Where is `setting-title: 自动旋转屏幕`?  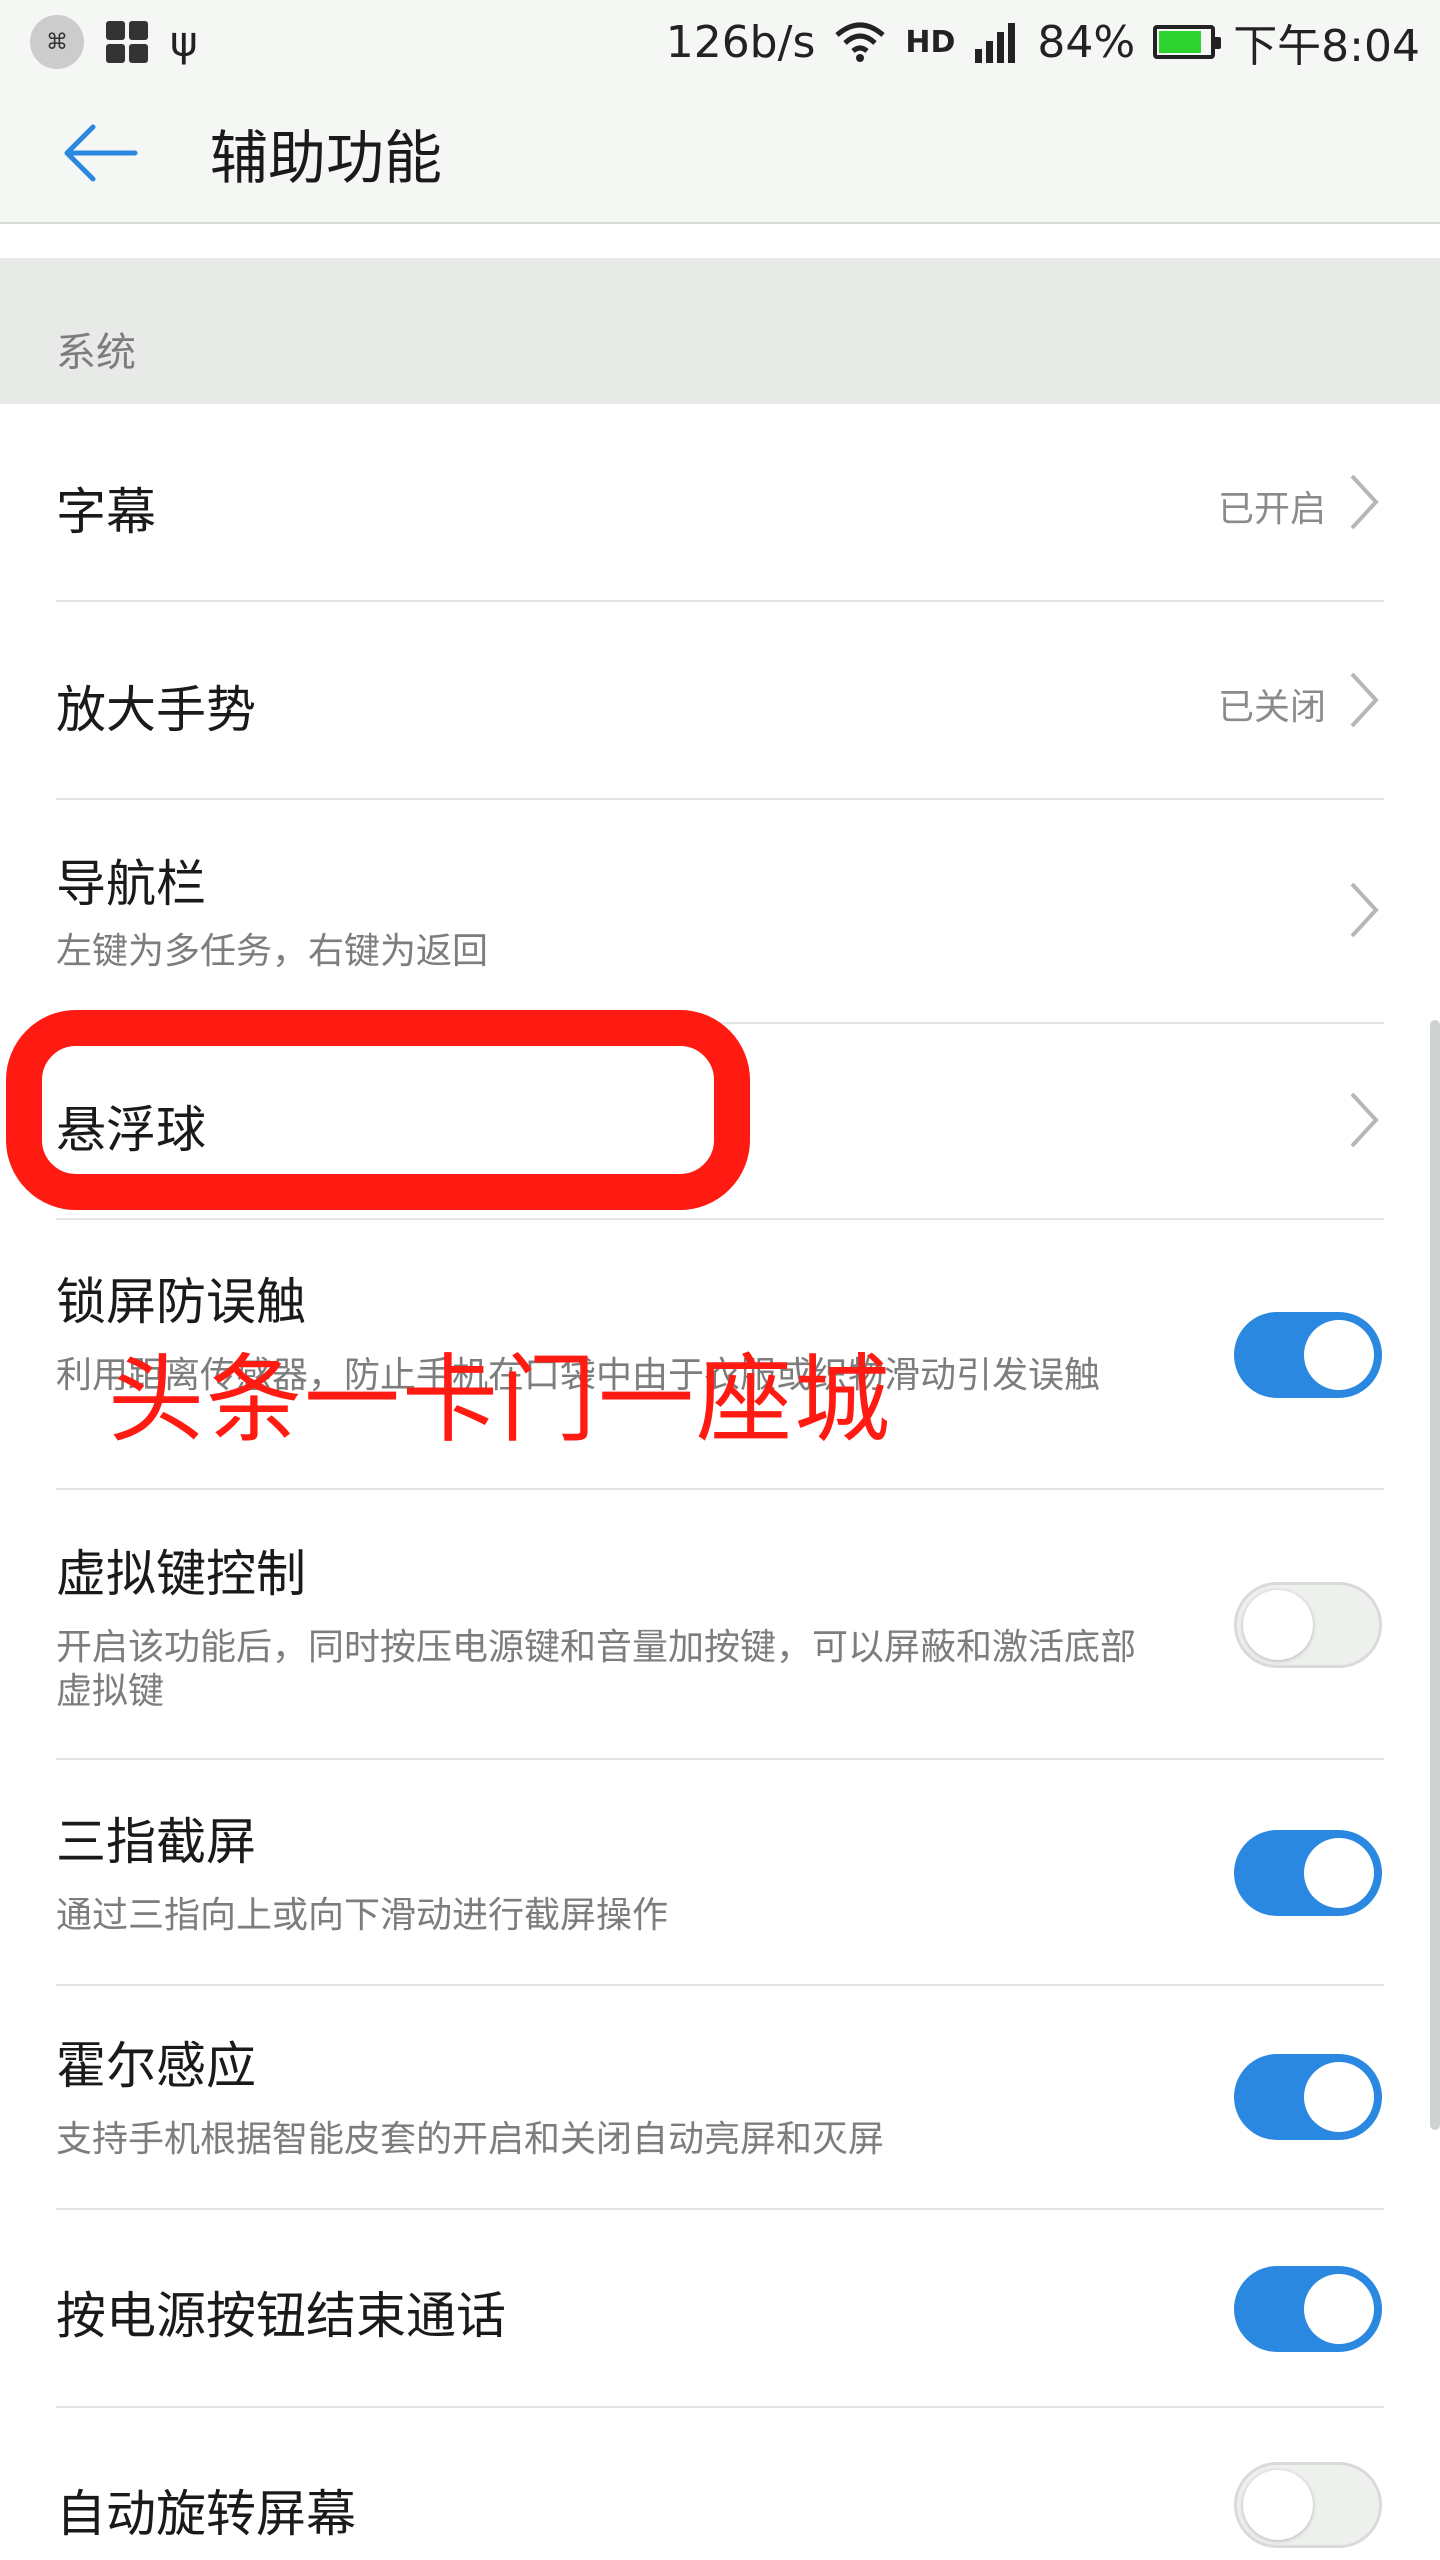
setting-title: 自动旋转屏幕 is located at coordinates (206, 2514).